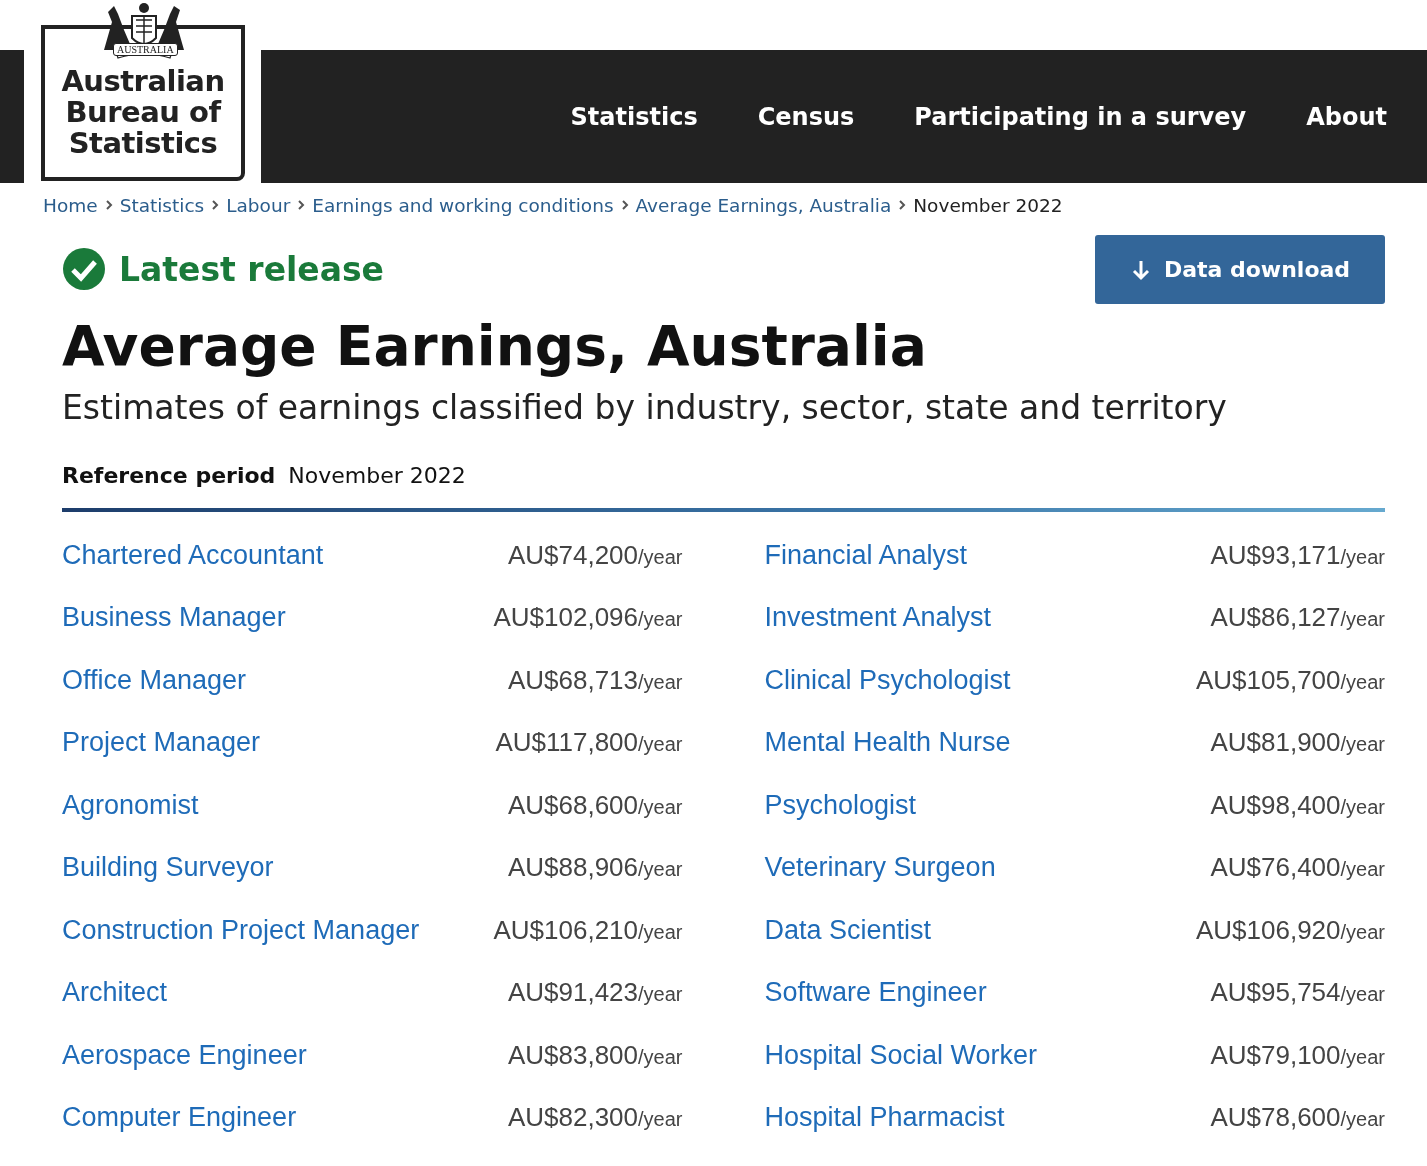  I want to click on salary-amount: AU$86,127/year, so click(1297, 618).